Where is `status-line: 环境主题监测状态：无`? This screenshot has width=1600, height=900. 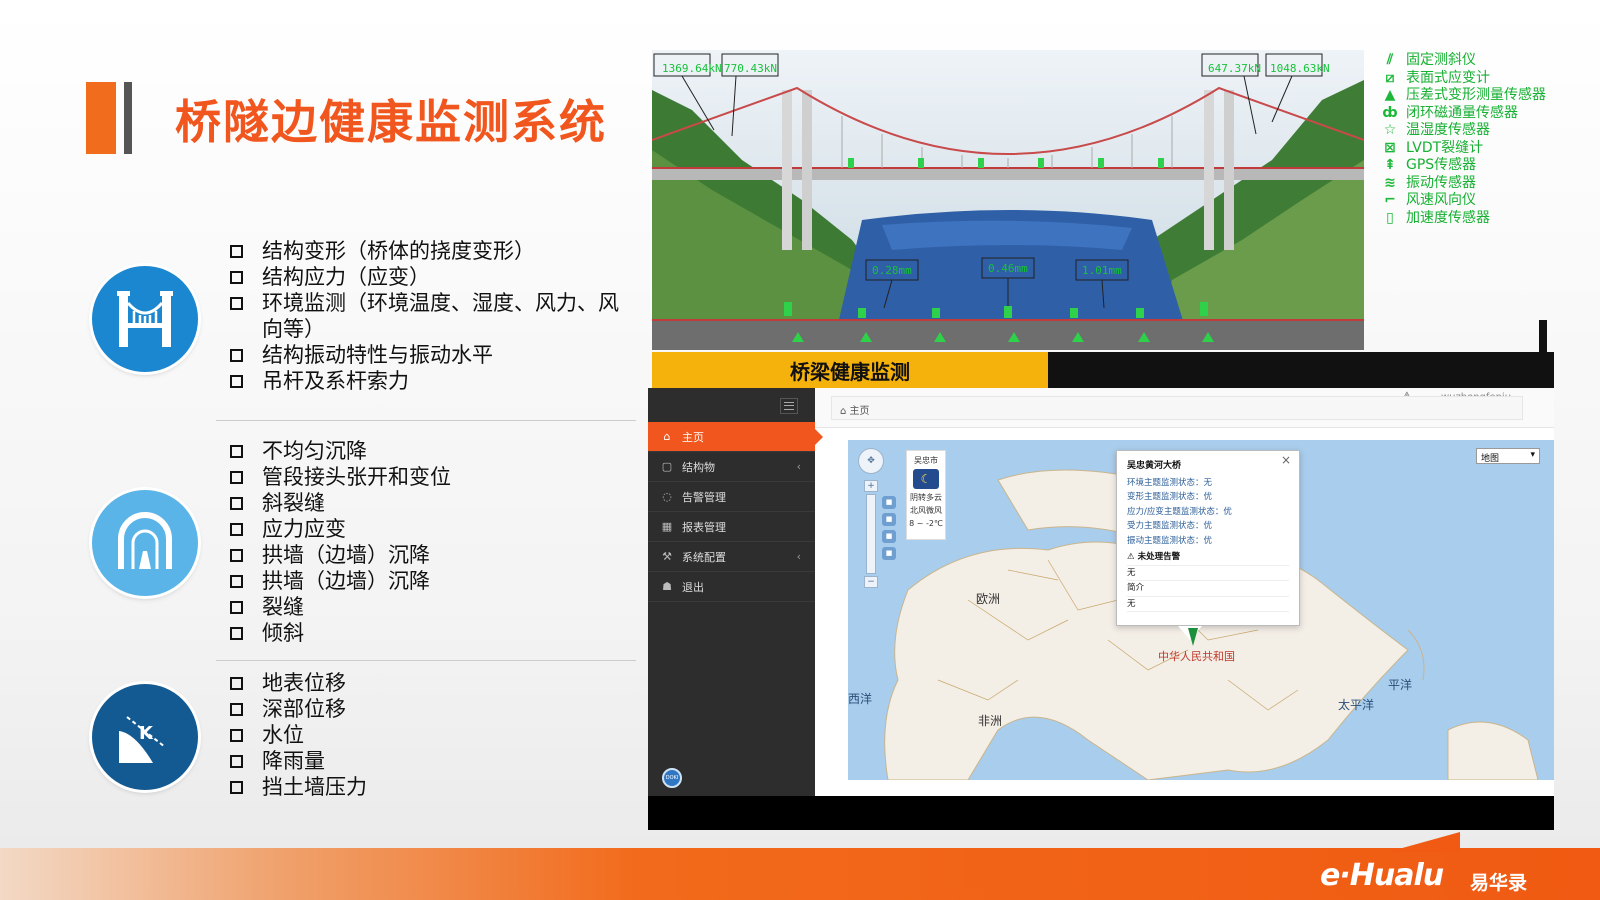 status-line: 环境主题监测状态：无 is located at coordinates (1170, 482).